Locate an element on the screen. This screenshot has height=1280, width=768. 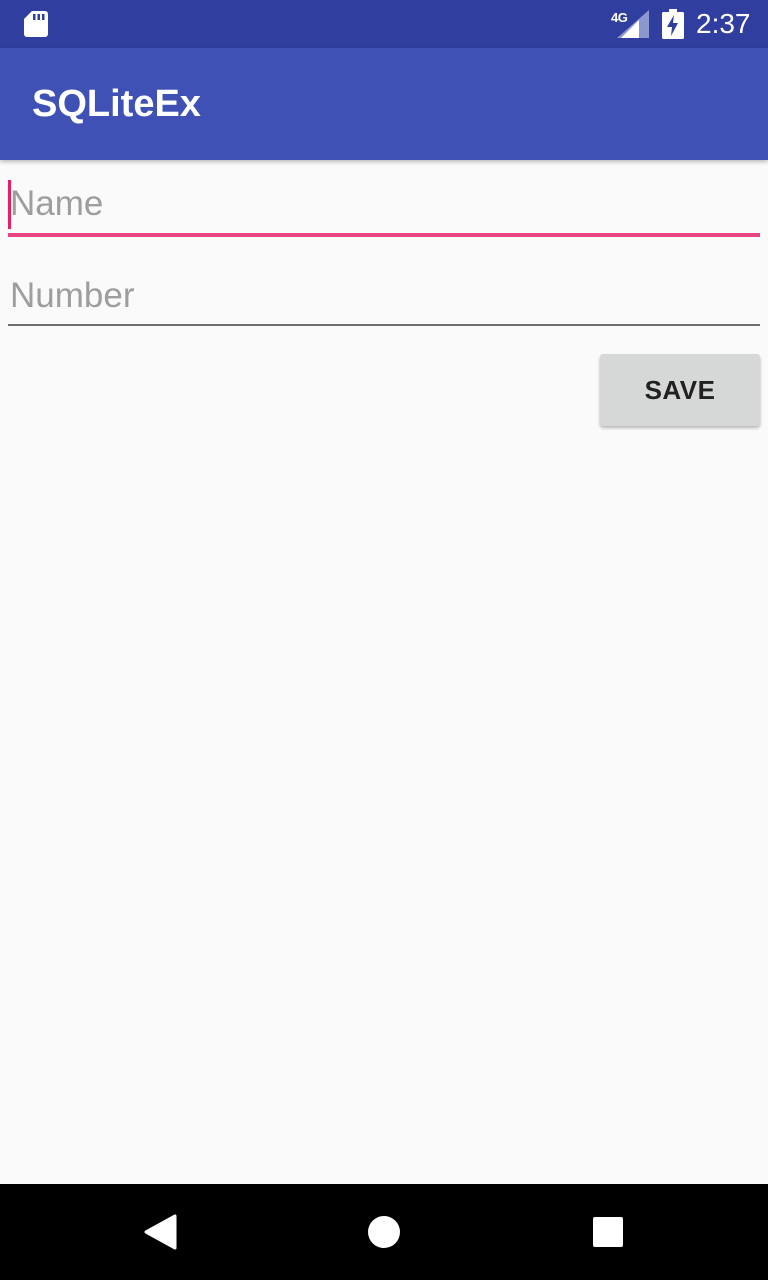
number-field-underline is located at coordinates (384, 325).